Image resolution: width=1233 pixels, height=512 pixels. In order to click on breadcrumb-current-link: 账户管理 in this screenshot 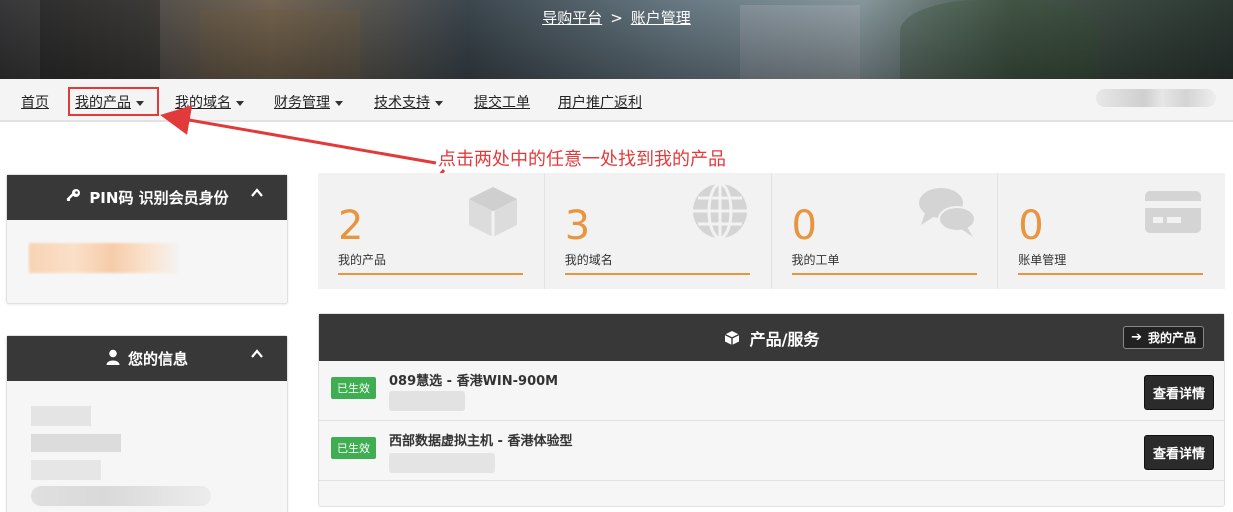, I will do `click(661, 18)`.